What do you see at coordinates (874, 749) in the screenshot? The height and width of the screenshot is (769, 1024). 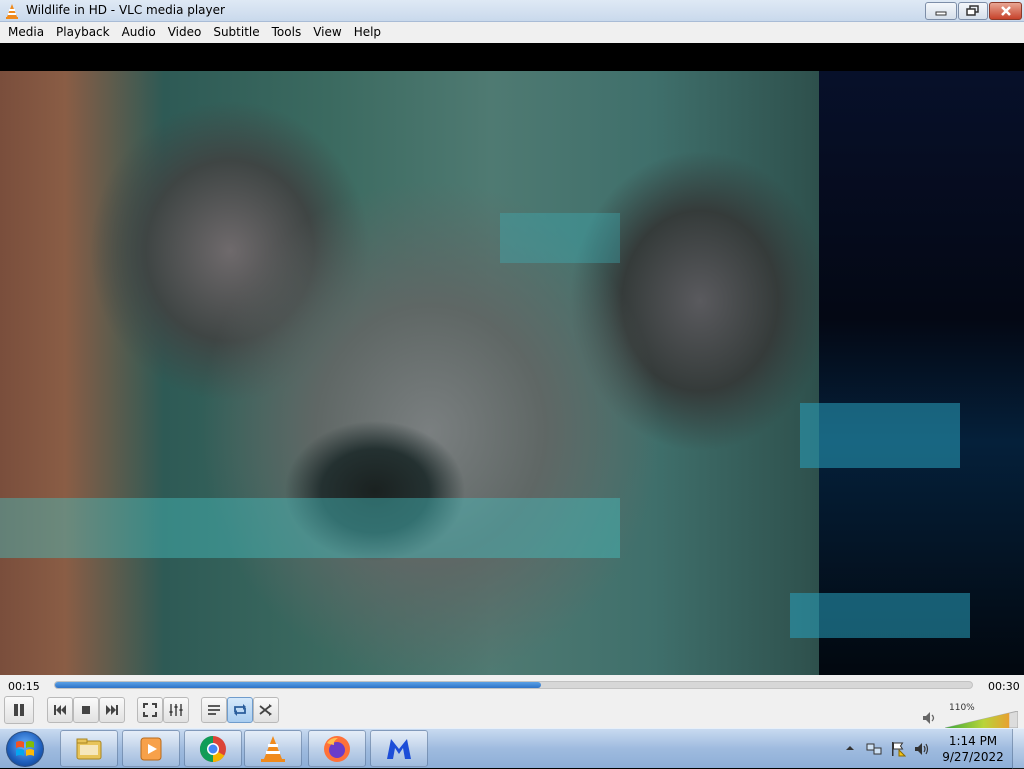 I see `network-icon` at bounding box center [874, 749].